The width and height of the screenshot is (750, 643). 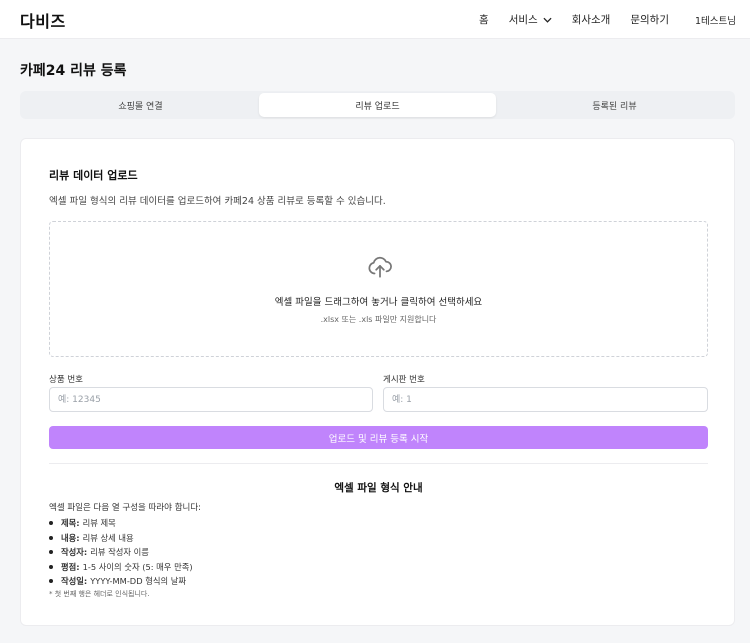 I want to click on nav-links: 홈 서비스 회사소개 문의하기 1테스트님, so click(x=597, y=19).